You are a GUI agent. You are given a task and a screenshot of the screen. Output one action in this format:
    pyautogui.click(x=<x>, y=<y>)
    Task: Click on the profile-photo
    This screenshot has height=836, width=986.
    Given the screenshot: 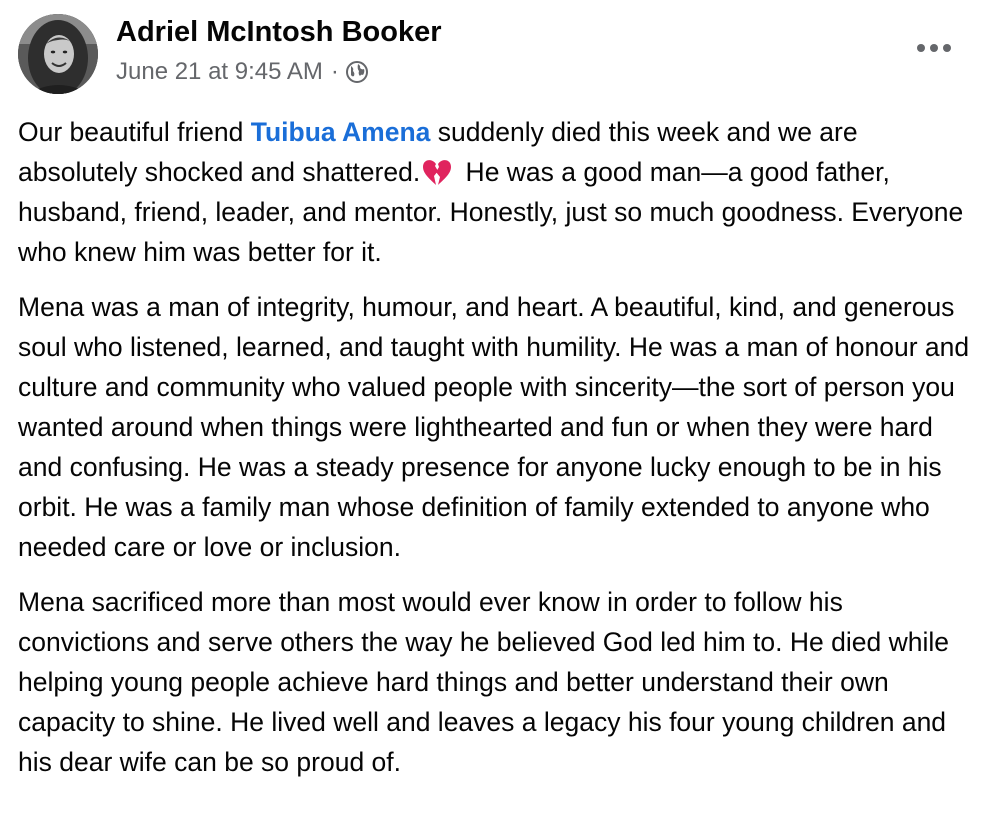 What is the action you would take?
    pyautogui.click(x=58, y=54)
    